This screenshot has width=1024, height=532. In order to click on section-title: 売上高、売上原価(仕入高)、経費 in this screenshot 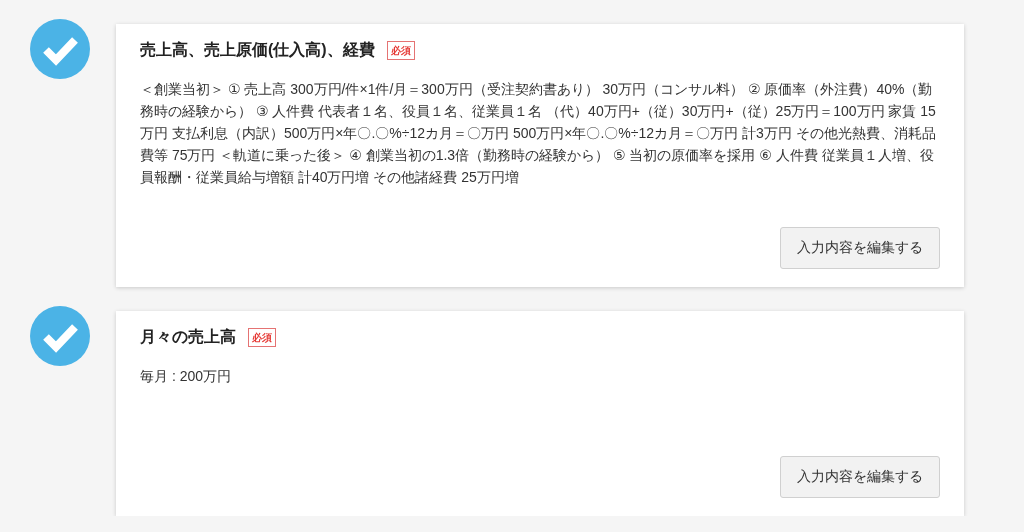, I will do `click(257, 50)`.